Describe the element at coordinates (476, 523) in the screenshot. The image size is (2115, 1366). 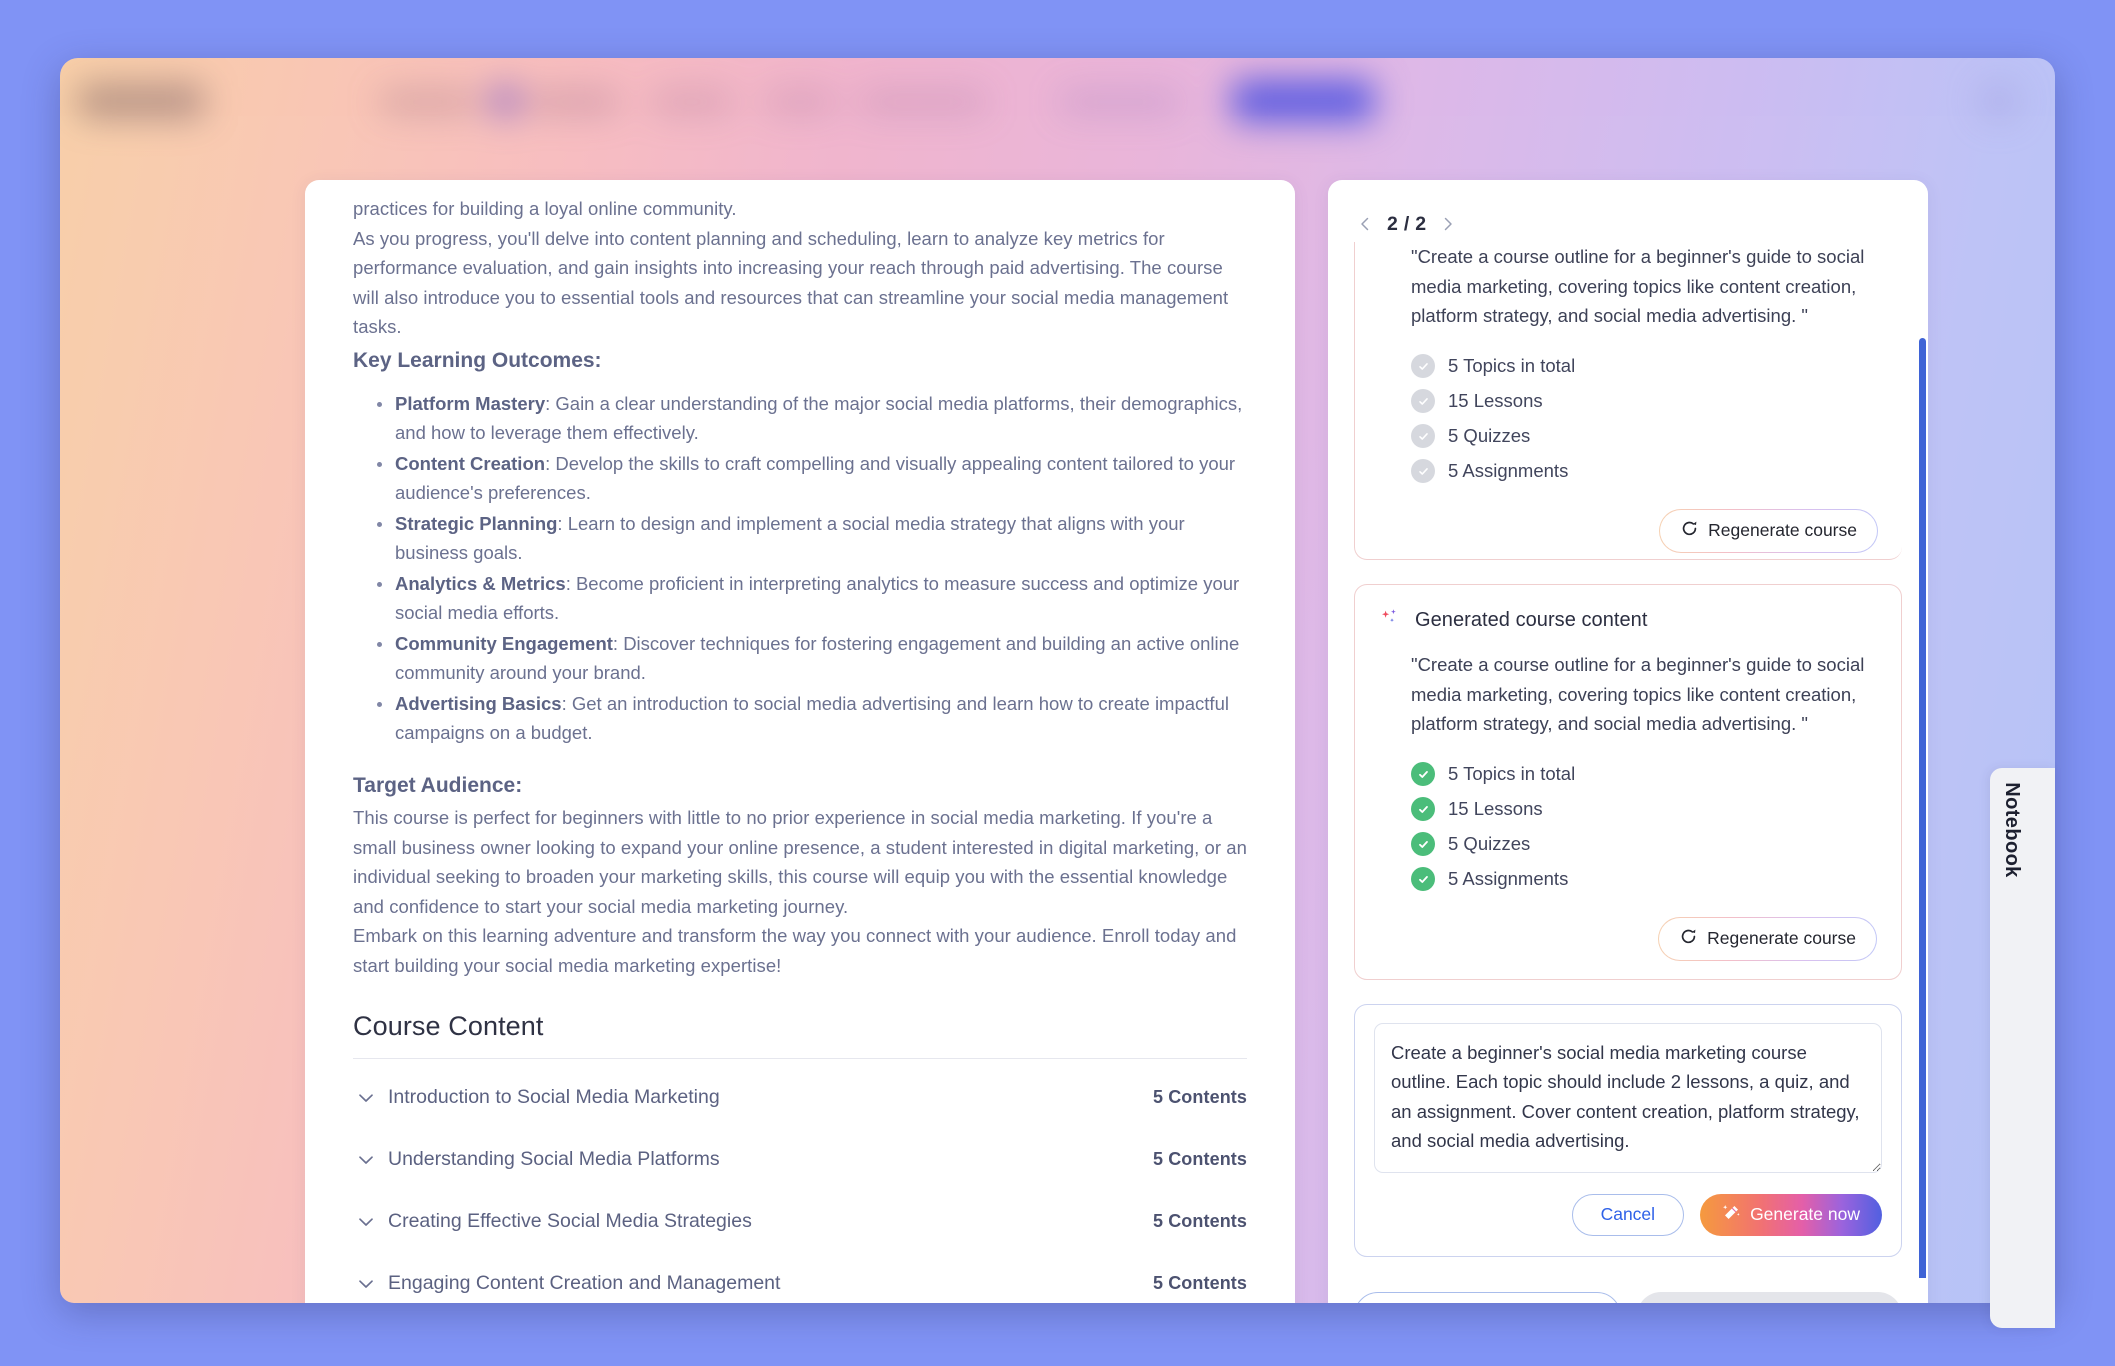
I see `outcome-term: Strategic Planning` at that location.